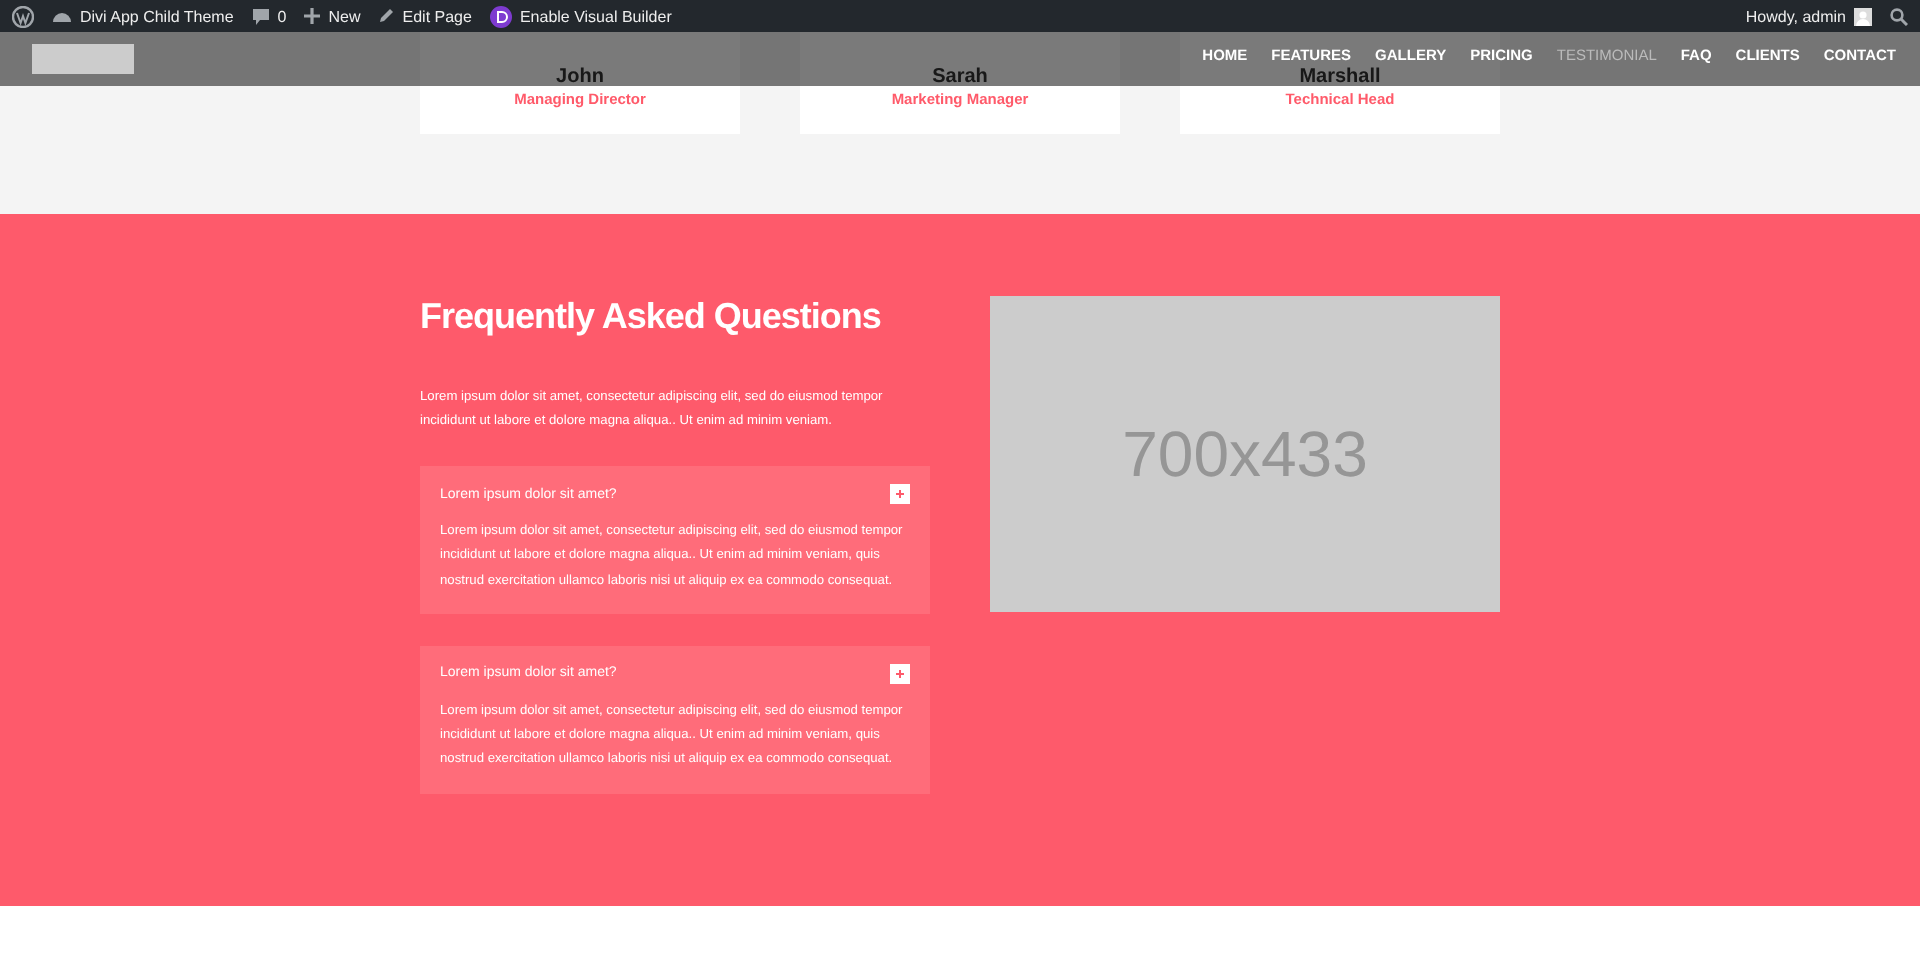 The width and height of the screenshot is (1920, 970). Describe the element at coordinates (595, 16) in the screenshot. I see `visual-builder-link: Enable Visual Builder` at that location.